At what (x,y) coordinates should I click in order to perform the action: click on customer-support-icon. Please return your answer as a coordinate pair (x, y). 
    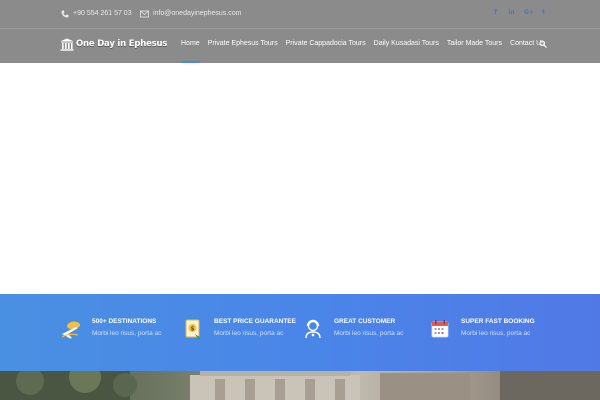
    Looking at the image, I should click on (313, 329).